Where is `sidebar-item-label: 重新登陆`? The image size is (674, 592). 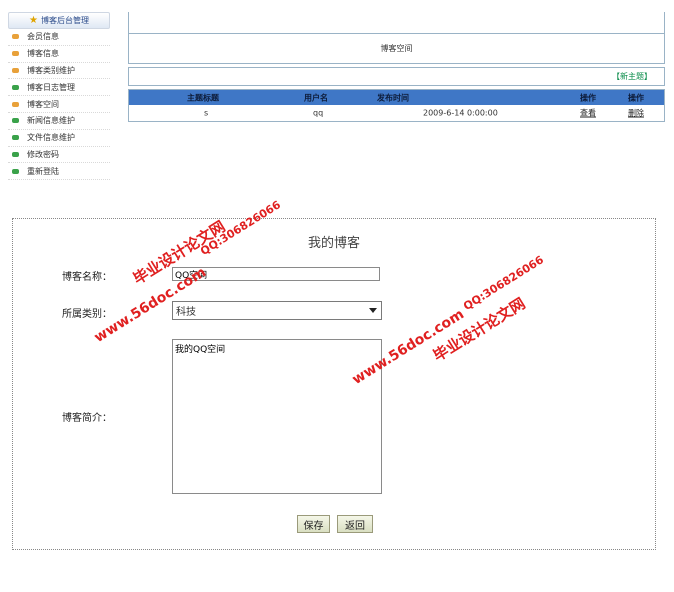 sidebar-item-label: 重新登陆 is located at coordinates (43, 171).